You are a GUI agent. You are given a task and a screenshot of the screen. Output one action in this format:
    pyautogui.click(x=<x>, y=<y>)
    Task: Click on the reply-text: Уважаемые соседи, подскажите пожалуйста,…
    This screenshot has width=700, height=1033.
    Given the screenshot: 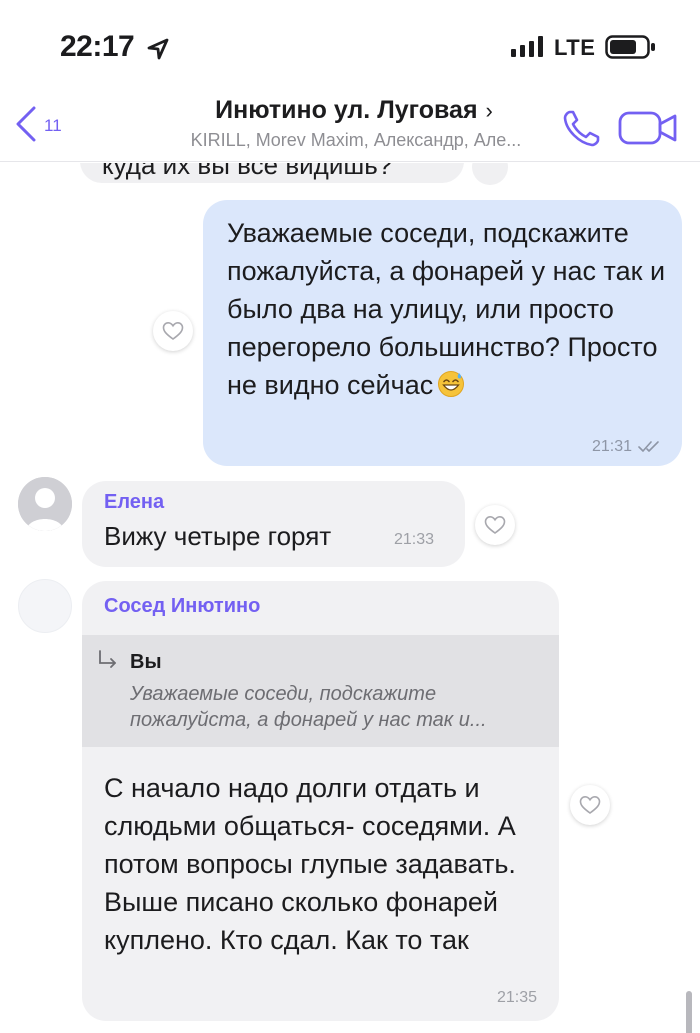 What is the action you would take?
    pyautogui.click(x=308, y=707)
    